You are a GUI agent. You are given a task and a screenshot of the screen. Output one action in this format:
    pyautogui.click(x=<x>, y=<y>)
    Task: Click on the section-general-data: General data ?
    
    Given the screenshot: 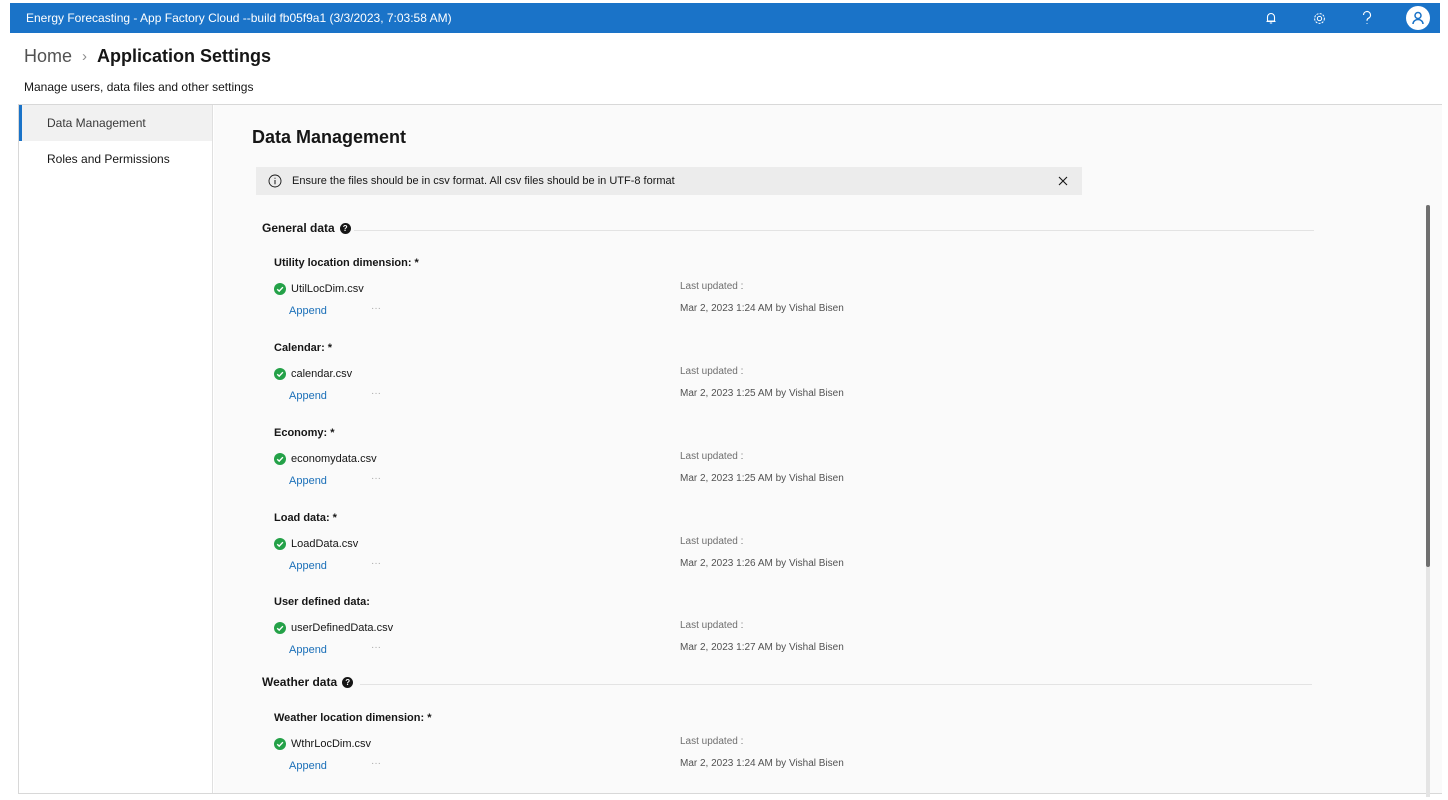 What is the action you would take?
    pyautogui.click(x=306, y=228)
    